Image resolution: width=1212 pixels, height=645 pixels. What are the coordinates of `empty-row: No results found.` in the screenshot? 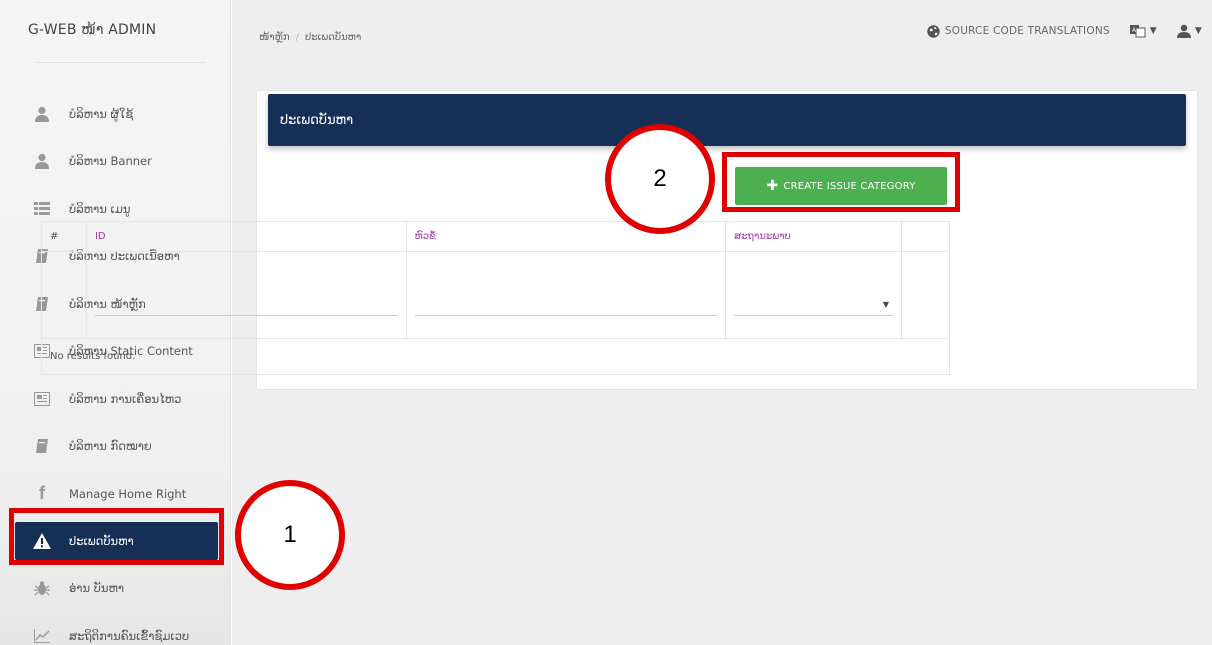 It's located at (495, 356).